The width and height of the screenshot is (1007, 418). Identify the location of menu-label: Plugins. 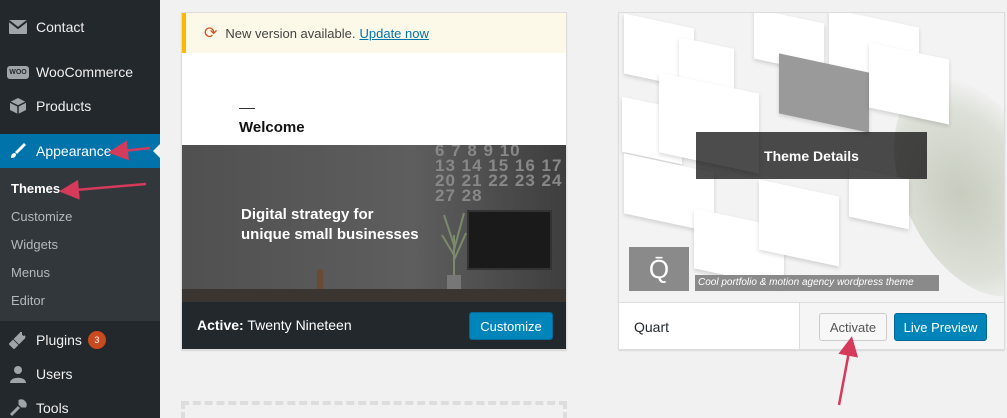
(59, 340).